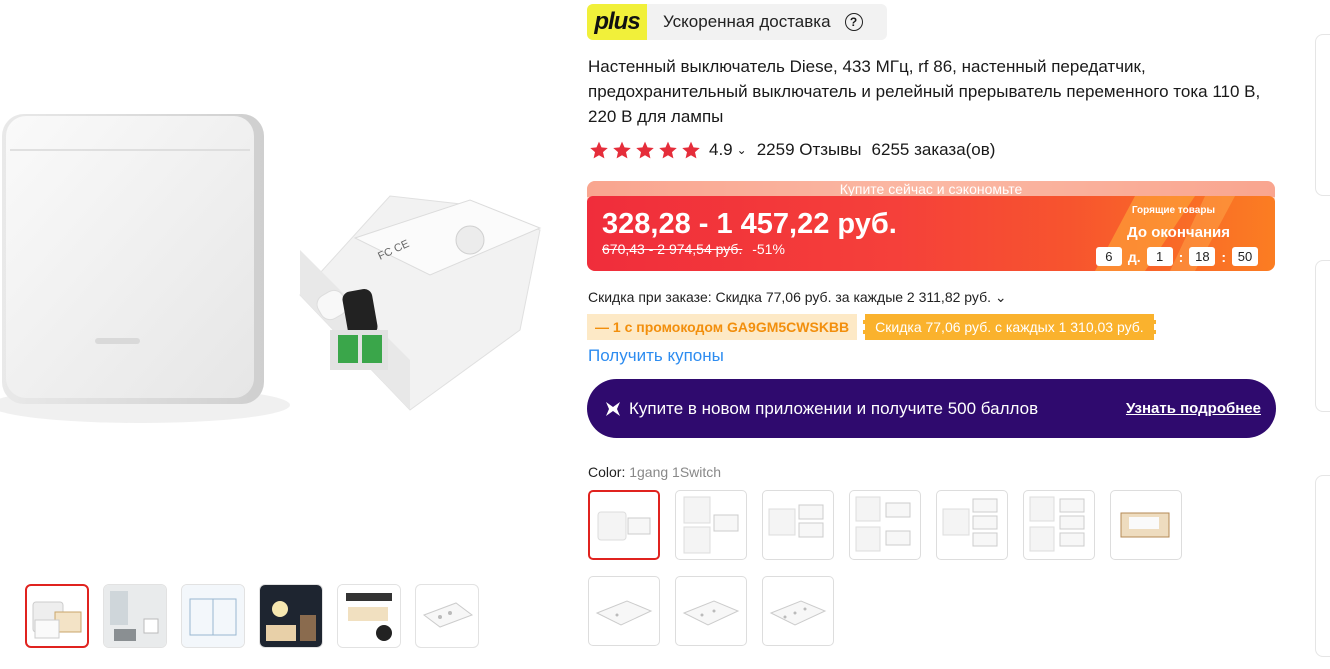  I want to click on old-price: 670,43 - 2 974,54 руб., so click(672, 249).